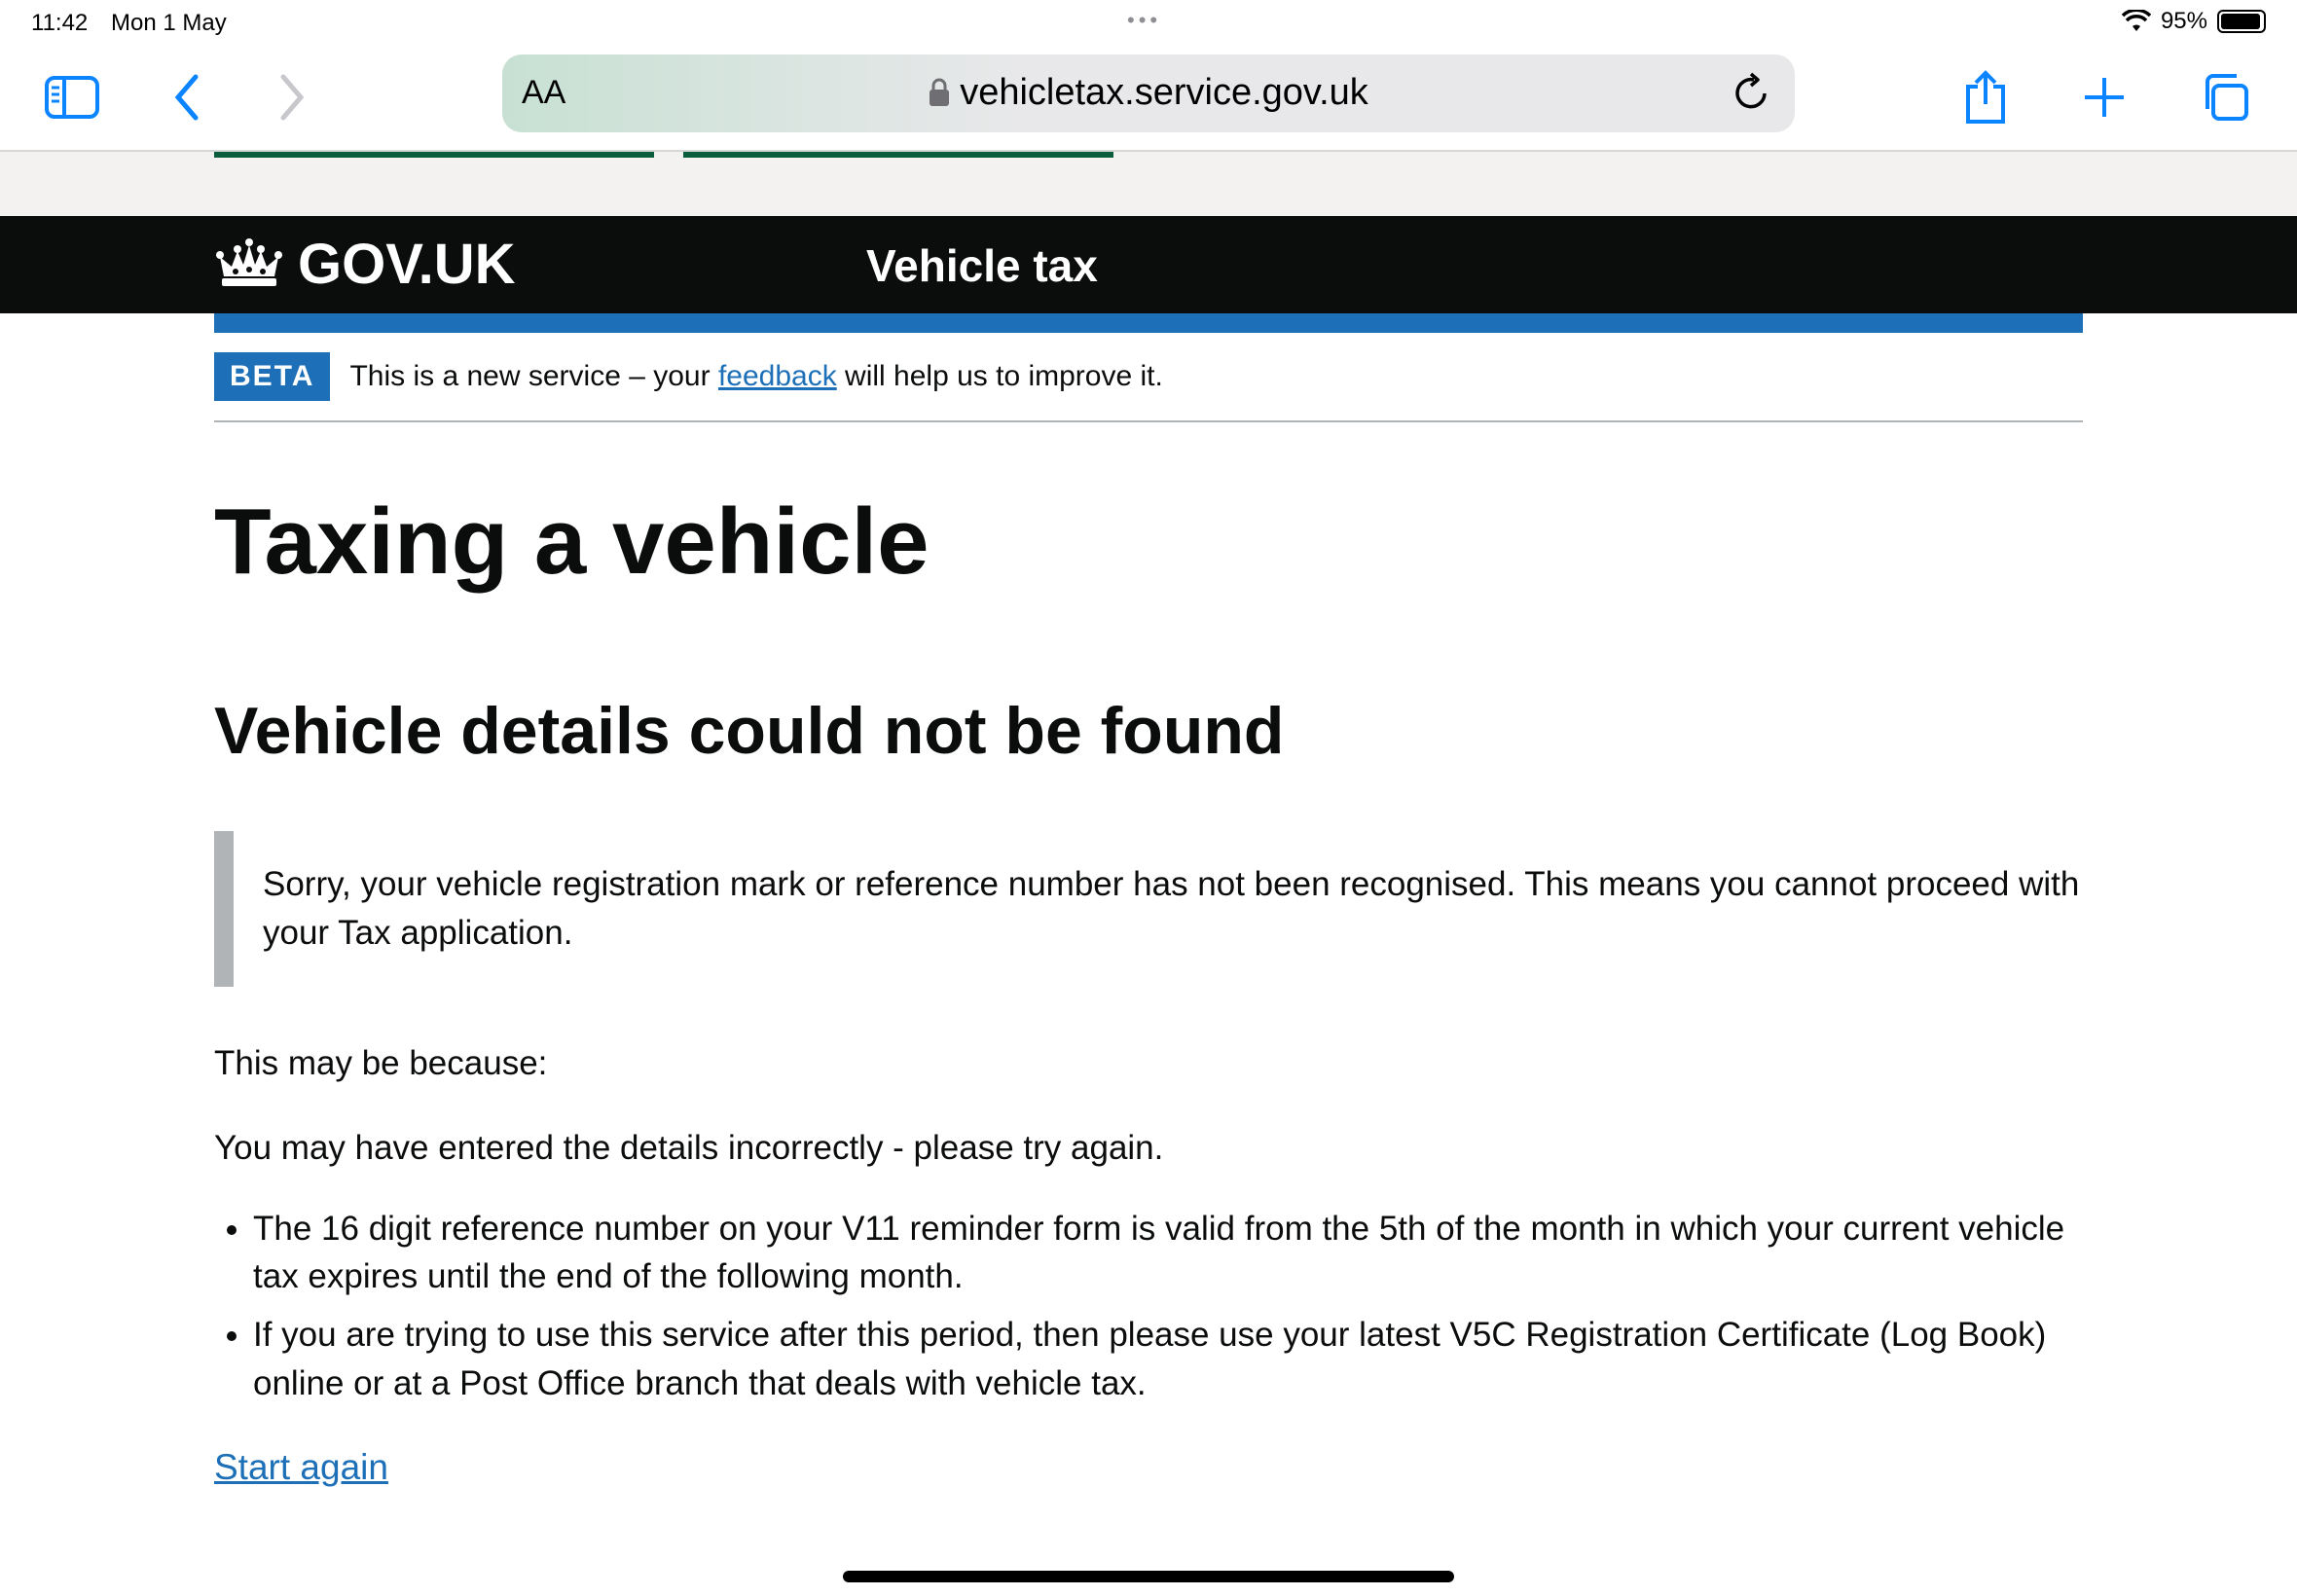  What do you see at coordinates (2241, 21) in the screenshot?
I see `battery-icon` at bounding box center [2241, 21].